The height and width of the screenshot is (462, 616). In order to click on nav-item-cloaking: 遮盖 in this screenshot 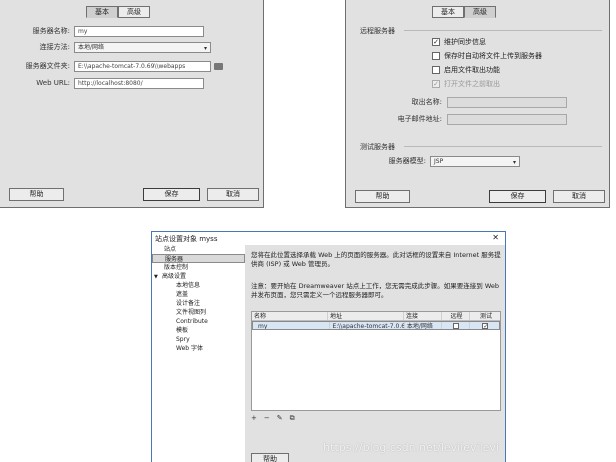, I will do `click(198, 294)`.